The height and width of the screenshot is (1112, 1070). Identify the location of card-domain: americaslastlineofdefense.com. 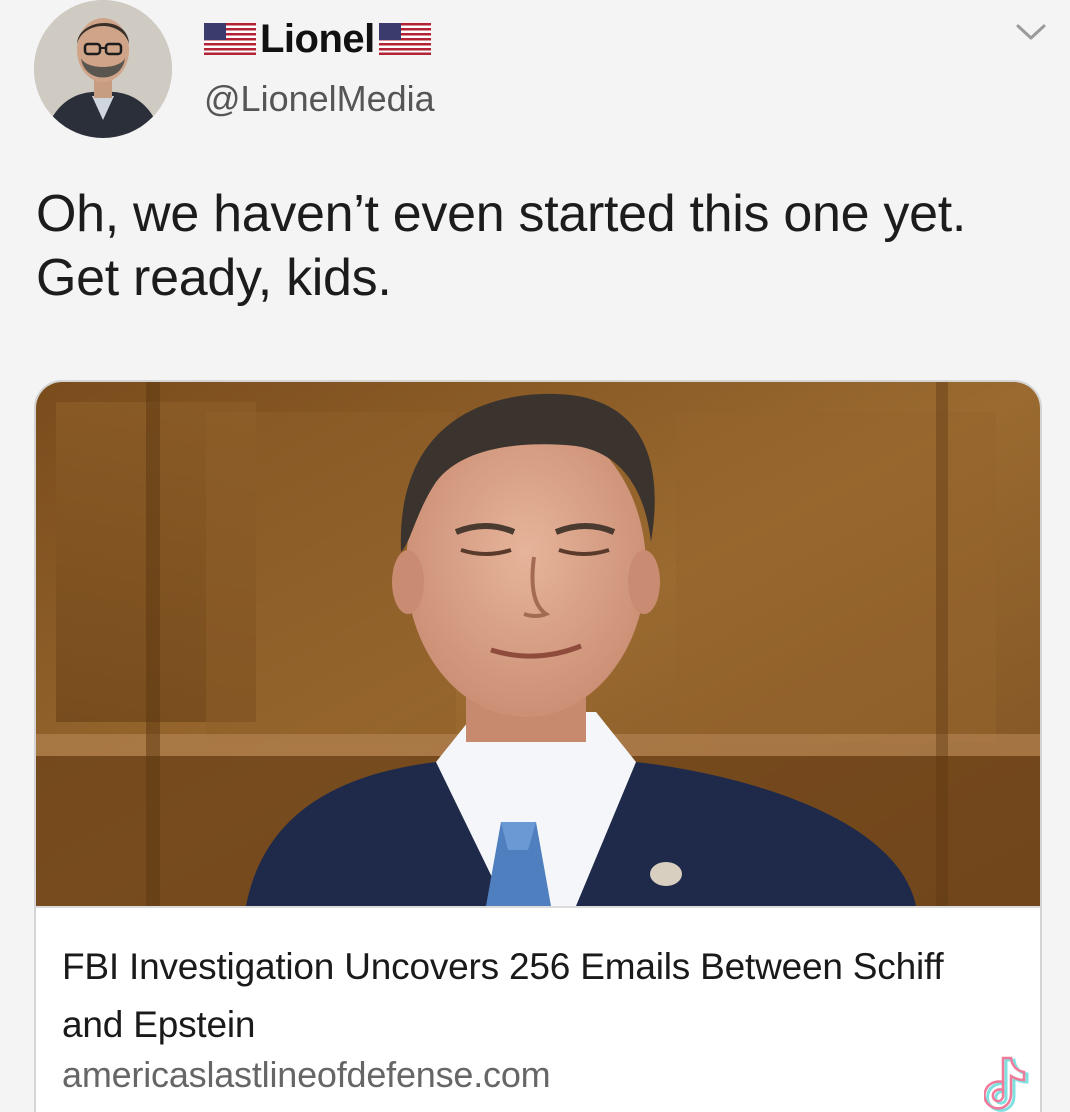
(306, 1075).